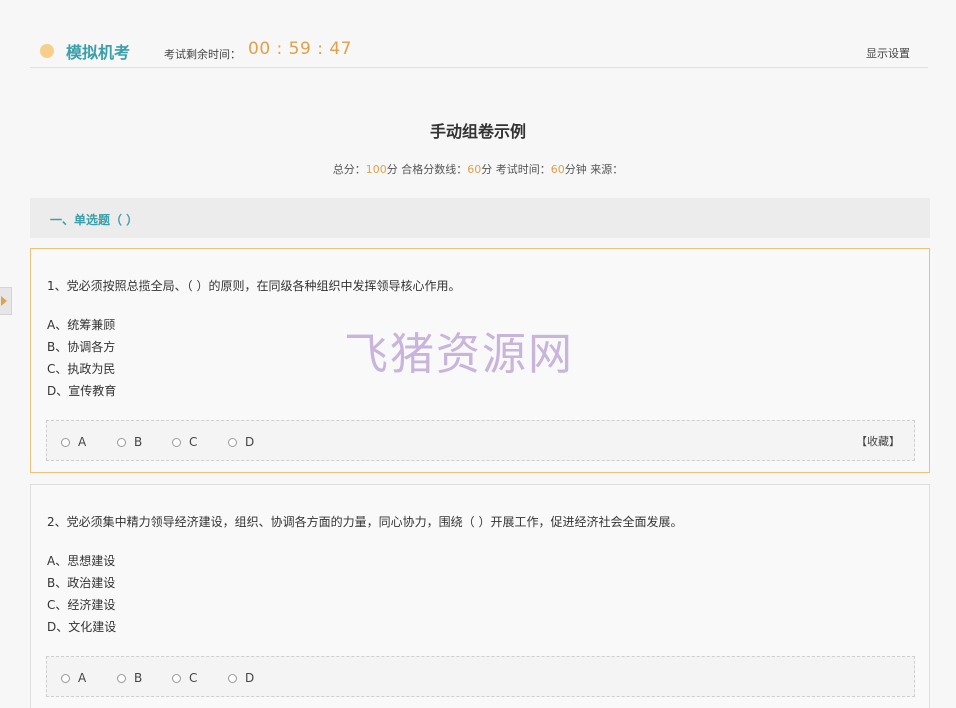 The height and width of the screenshot is (708, 956). Describe the element at coordinates (479, 51) in the screenshot. I see `exam-header: 模拟机考 考试剩余时间： 00 : 59 : 47 显示设置` at that location.